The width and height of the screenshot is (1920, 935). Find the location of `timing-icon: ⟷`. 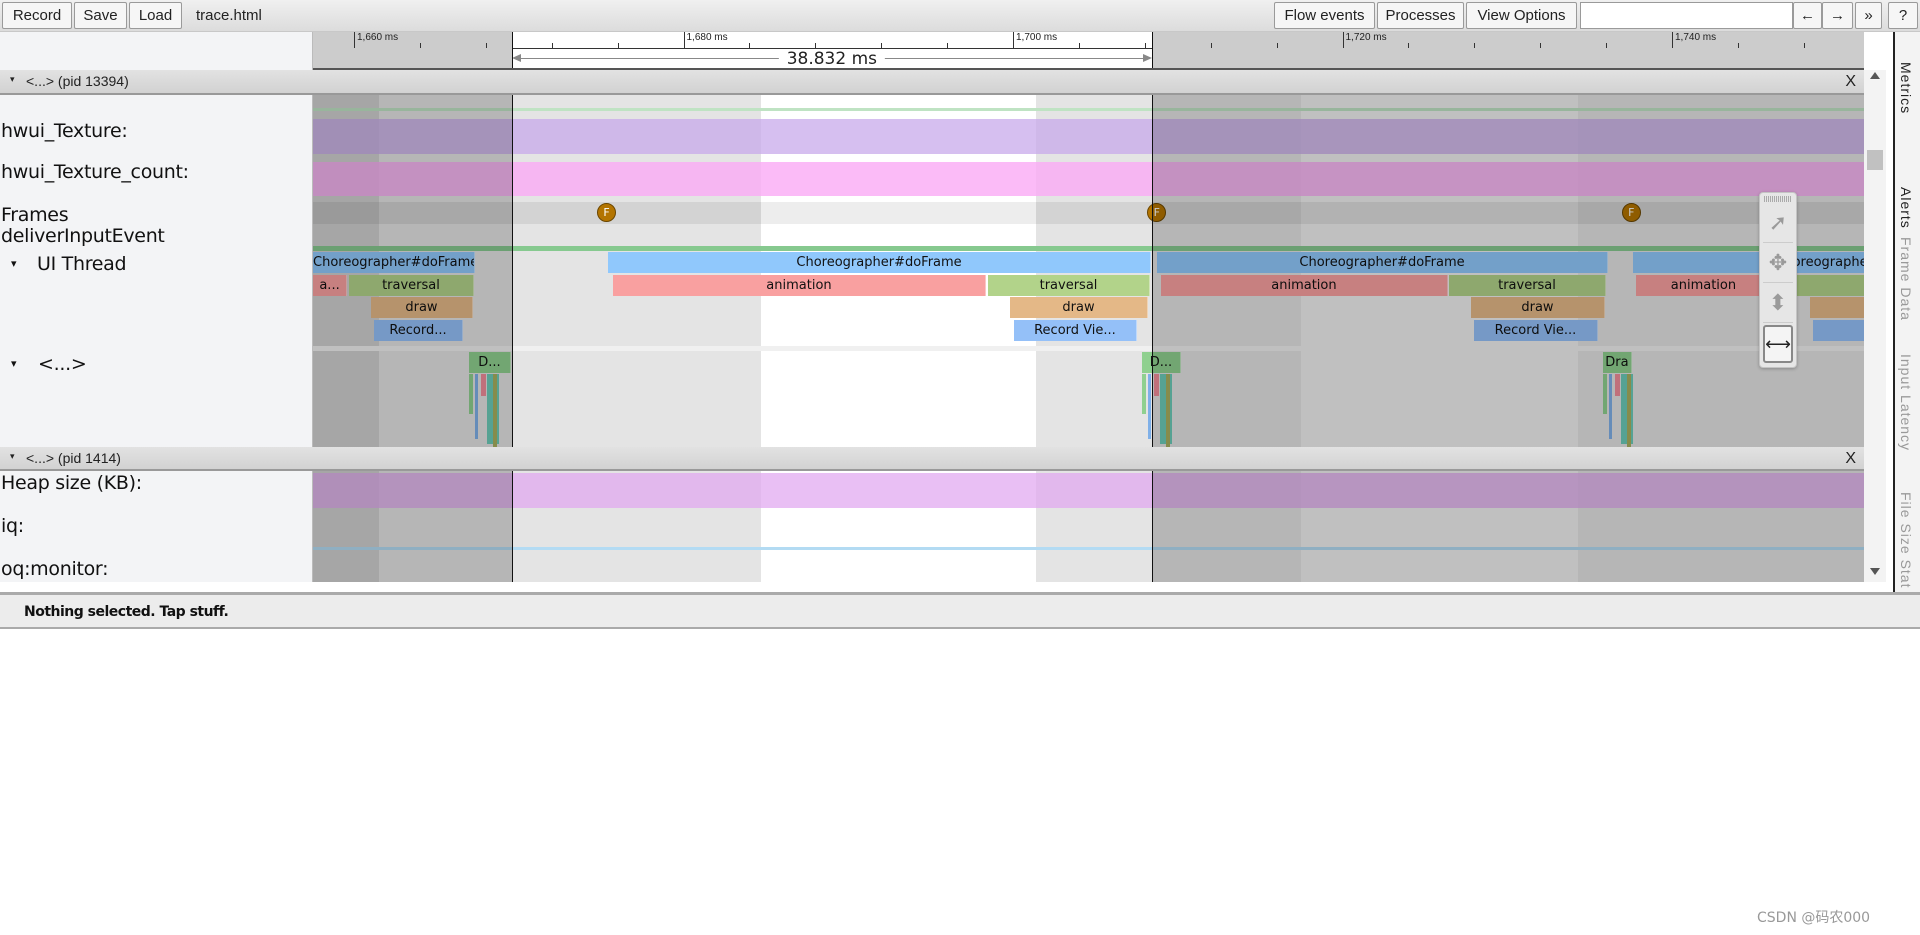

timing-icon: ⟷ is located at coordinates (1778, 344).